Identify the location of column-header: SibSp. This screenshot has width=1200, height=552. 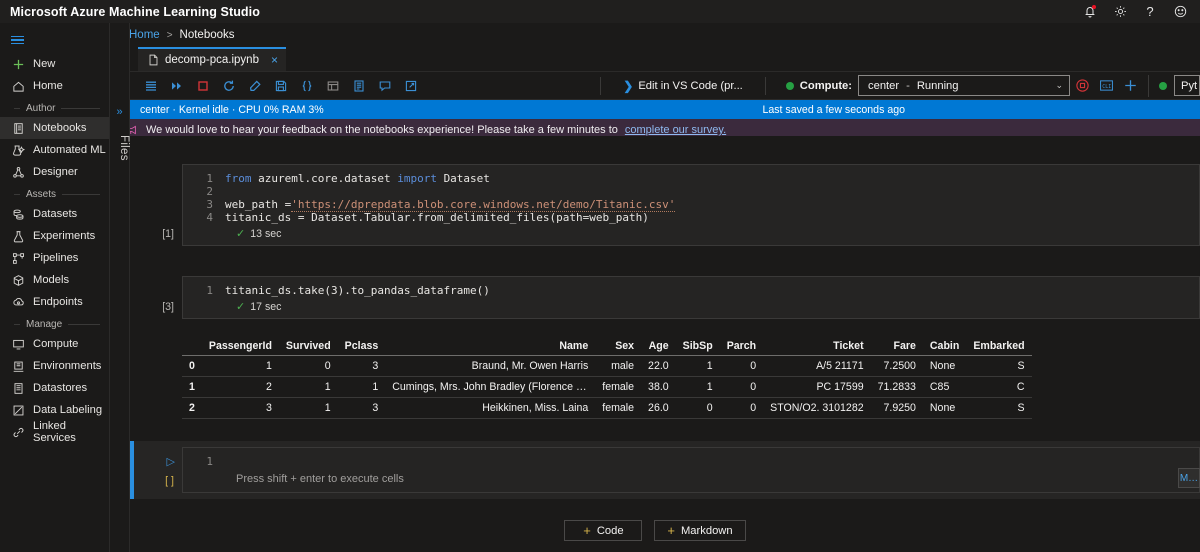
(697, 346).